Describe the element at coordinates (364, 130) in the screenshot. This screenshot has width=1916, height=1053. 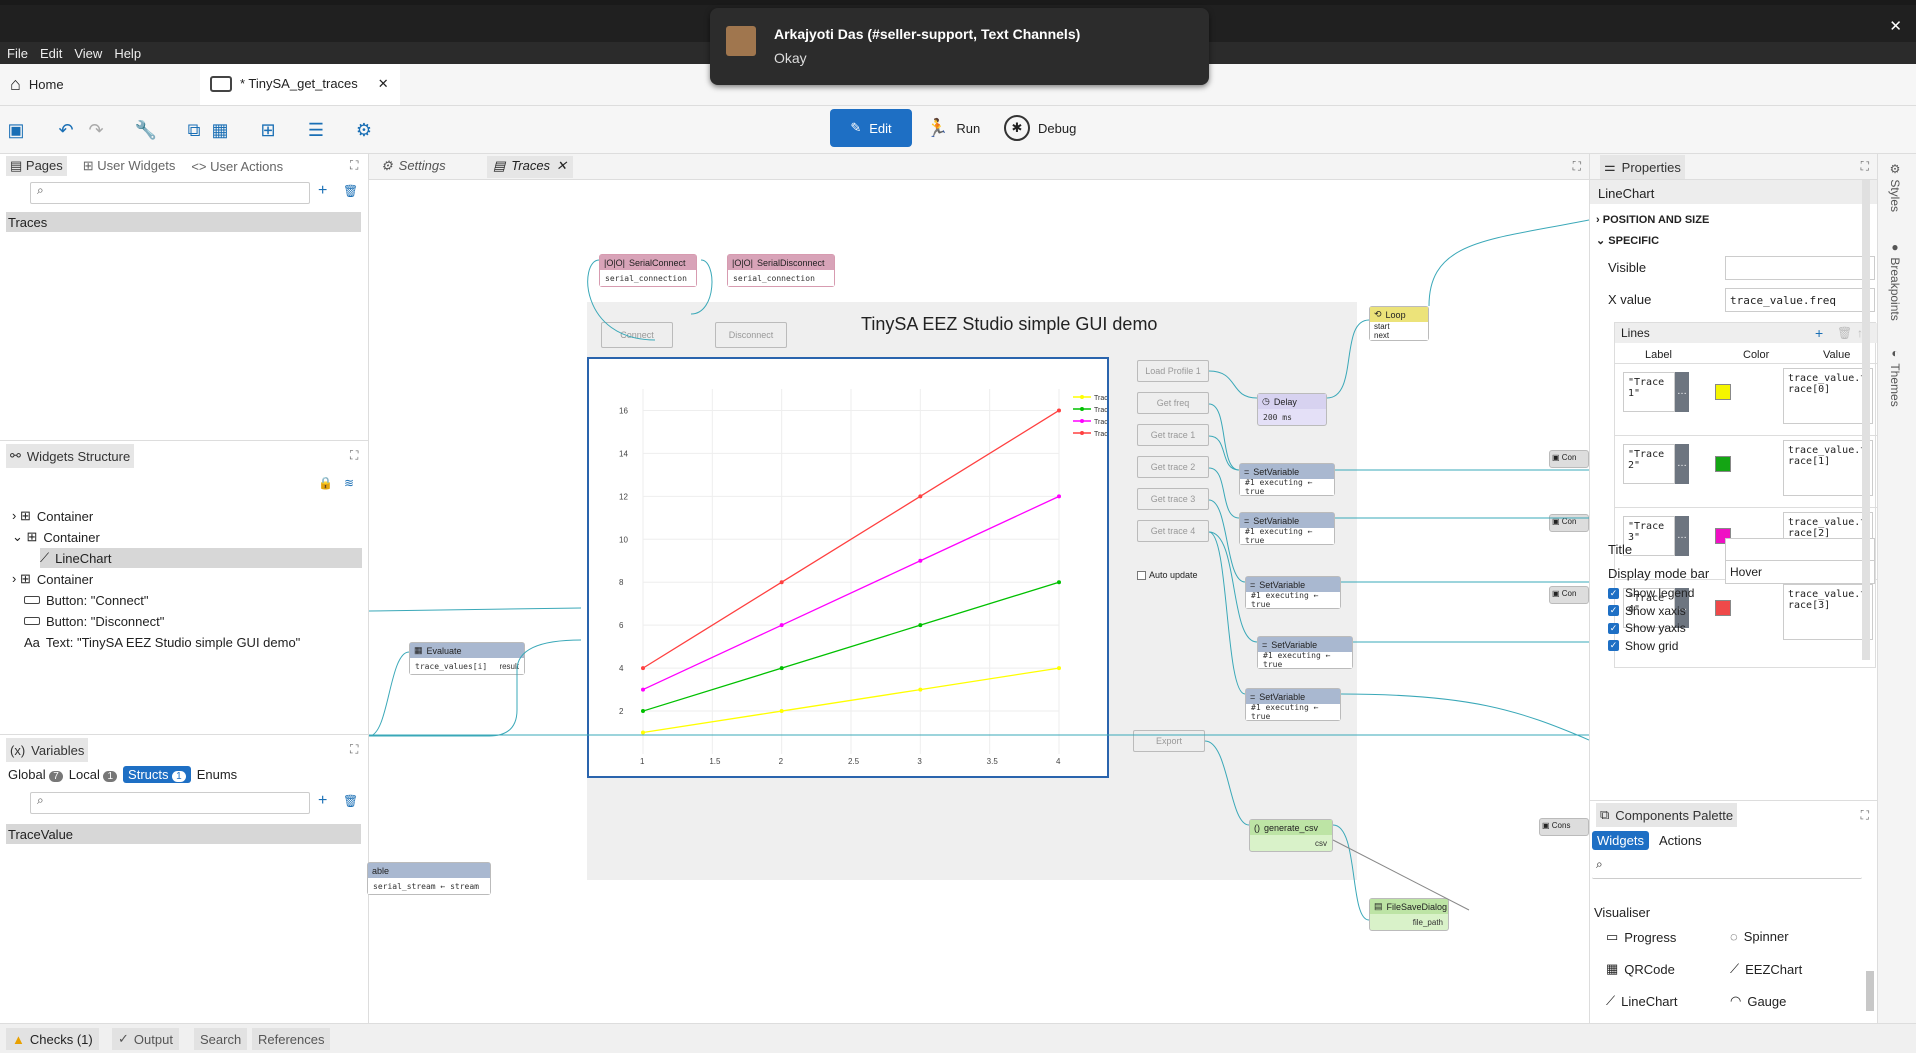
I see `gear-icon: ⚙` at that location.